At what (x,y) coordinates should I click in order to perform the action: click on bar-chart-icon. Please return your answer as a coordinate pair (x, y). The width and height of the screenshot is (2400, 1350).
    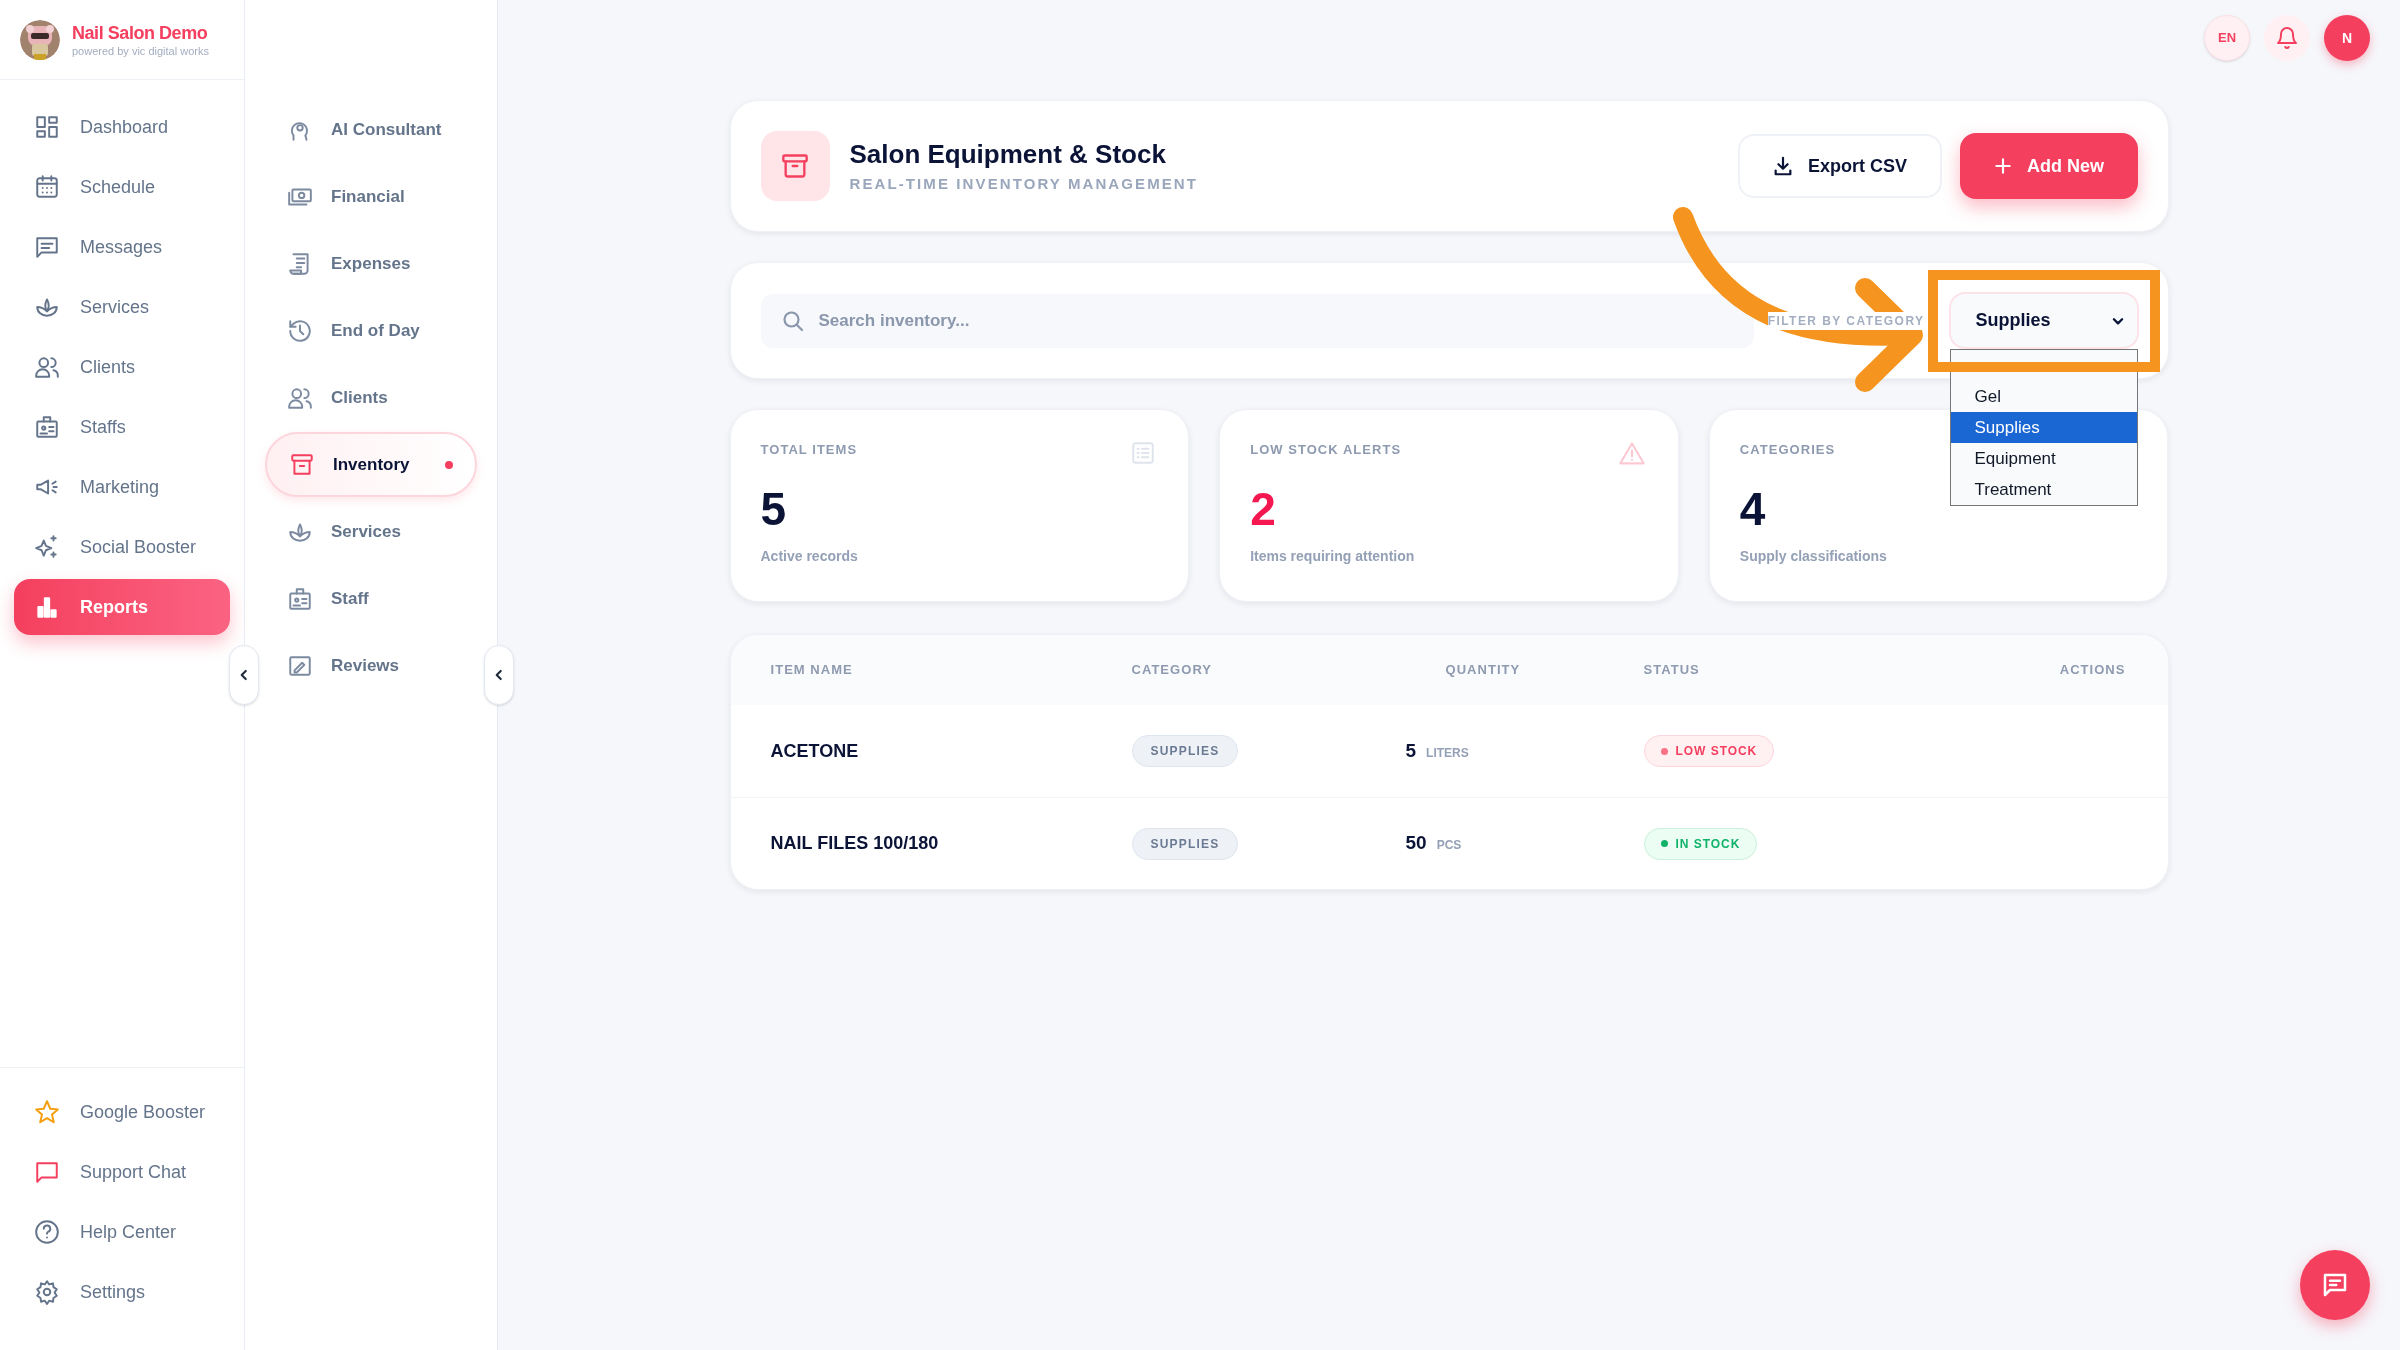
    Looking at the image, I should click on (47, 607).